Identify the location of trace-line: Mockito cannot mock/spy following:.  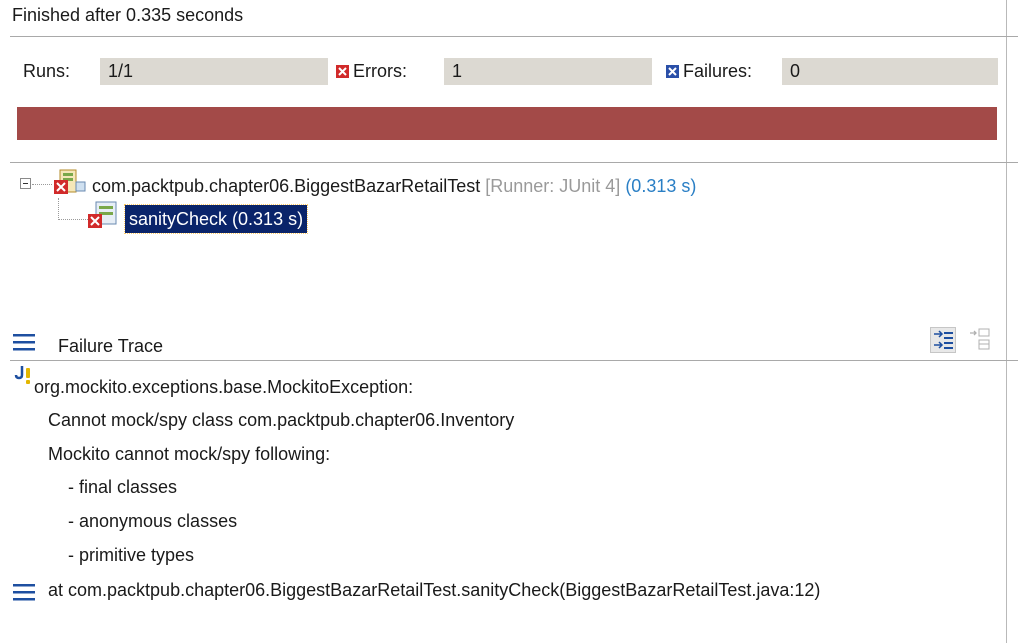
(189, 454).